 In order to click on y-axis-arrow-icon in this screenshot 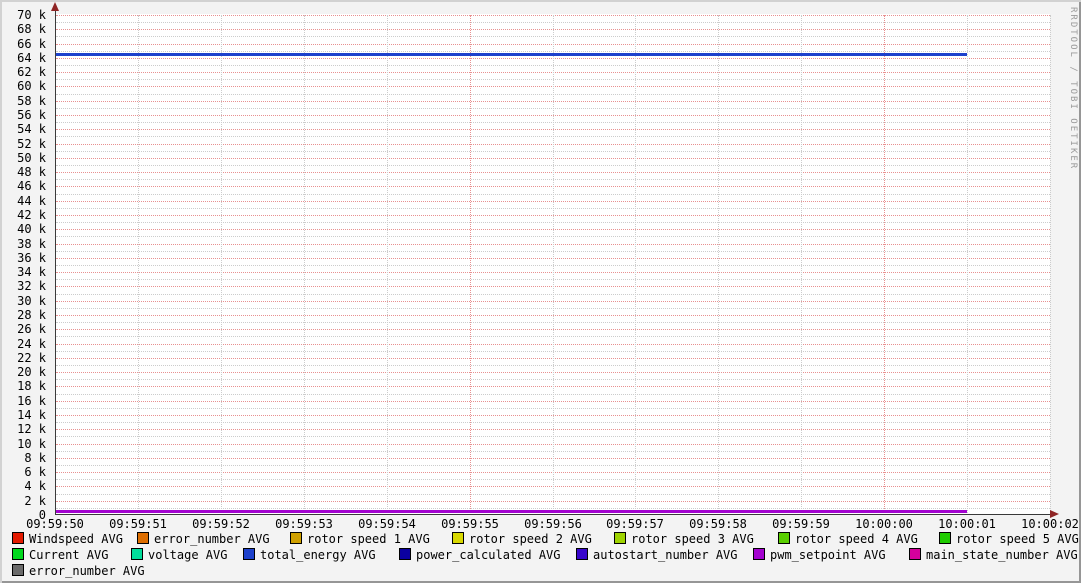, I will do `click(55, 6)`.